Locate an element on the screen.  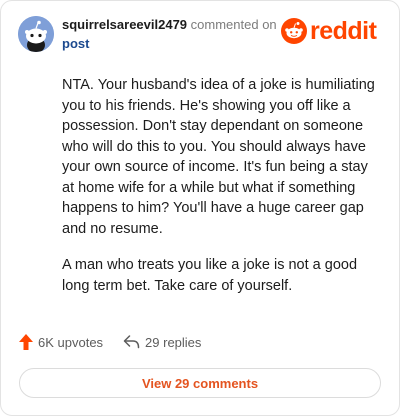
reddit-snoo-icon is located at coordinates (294, 31).